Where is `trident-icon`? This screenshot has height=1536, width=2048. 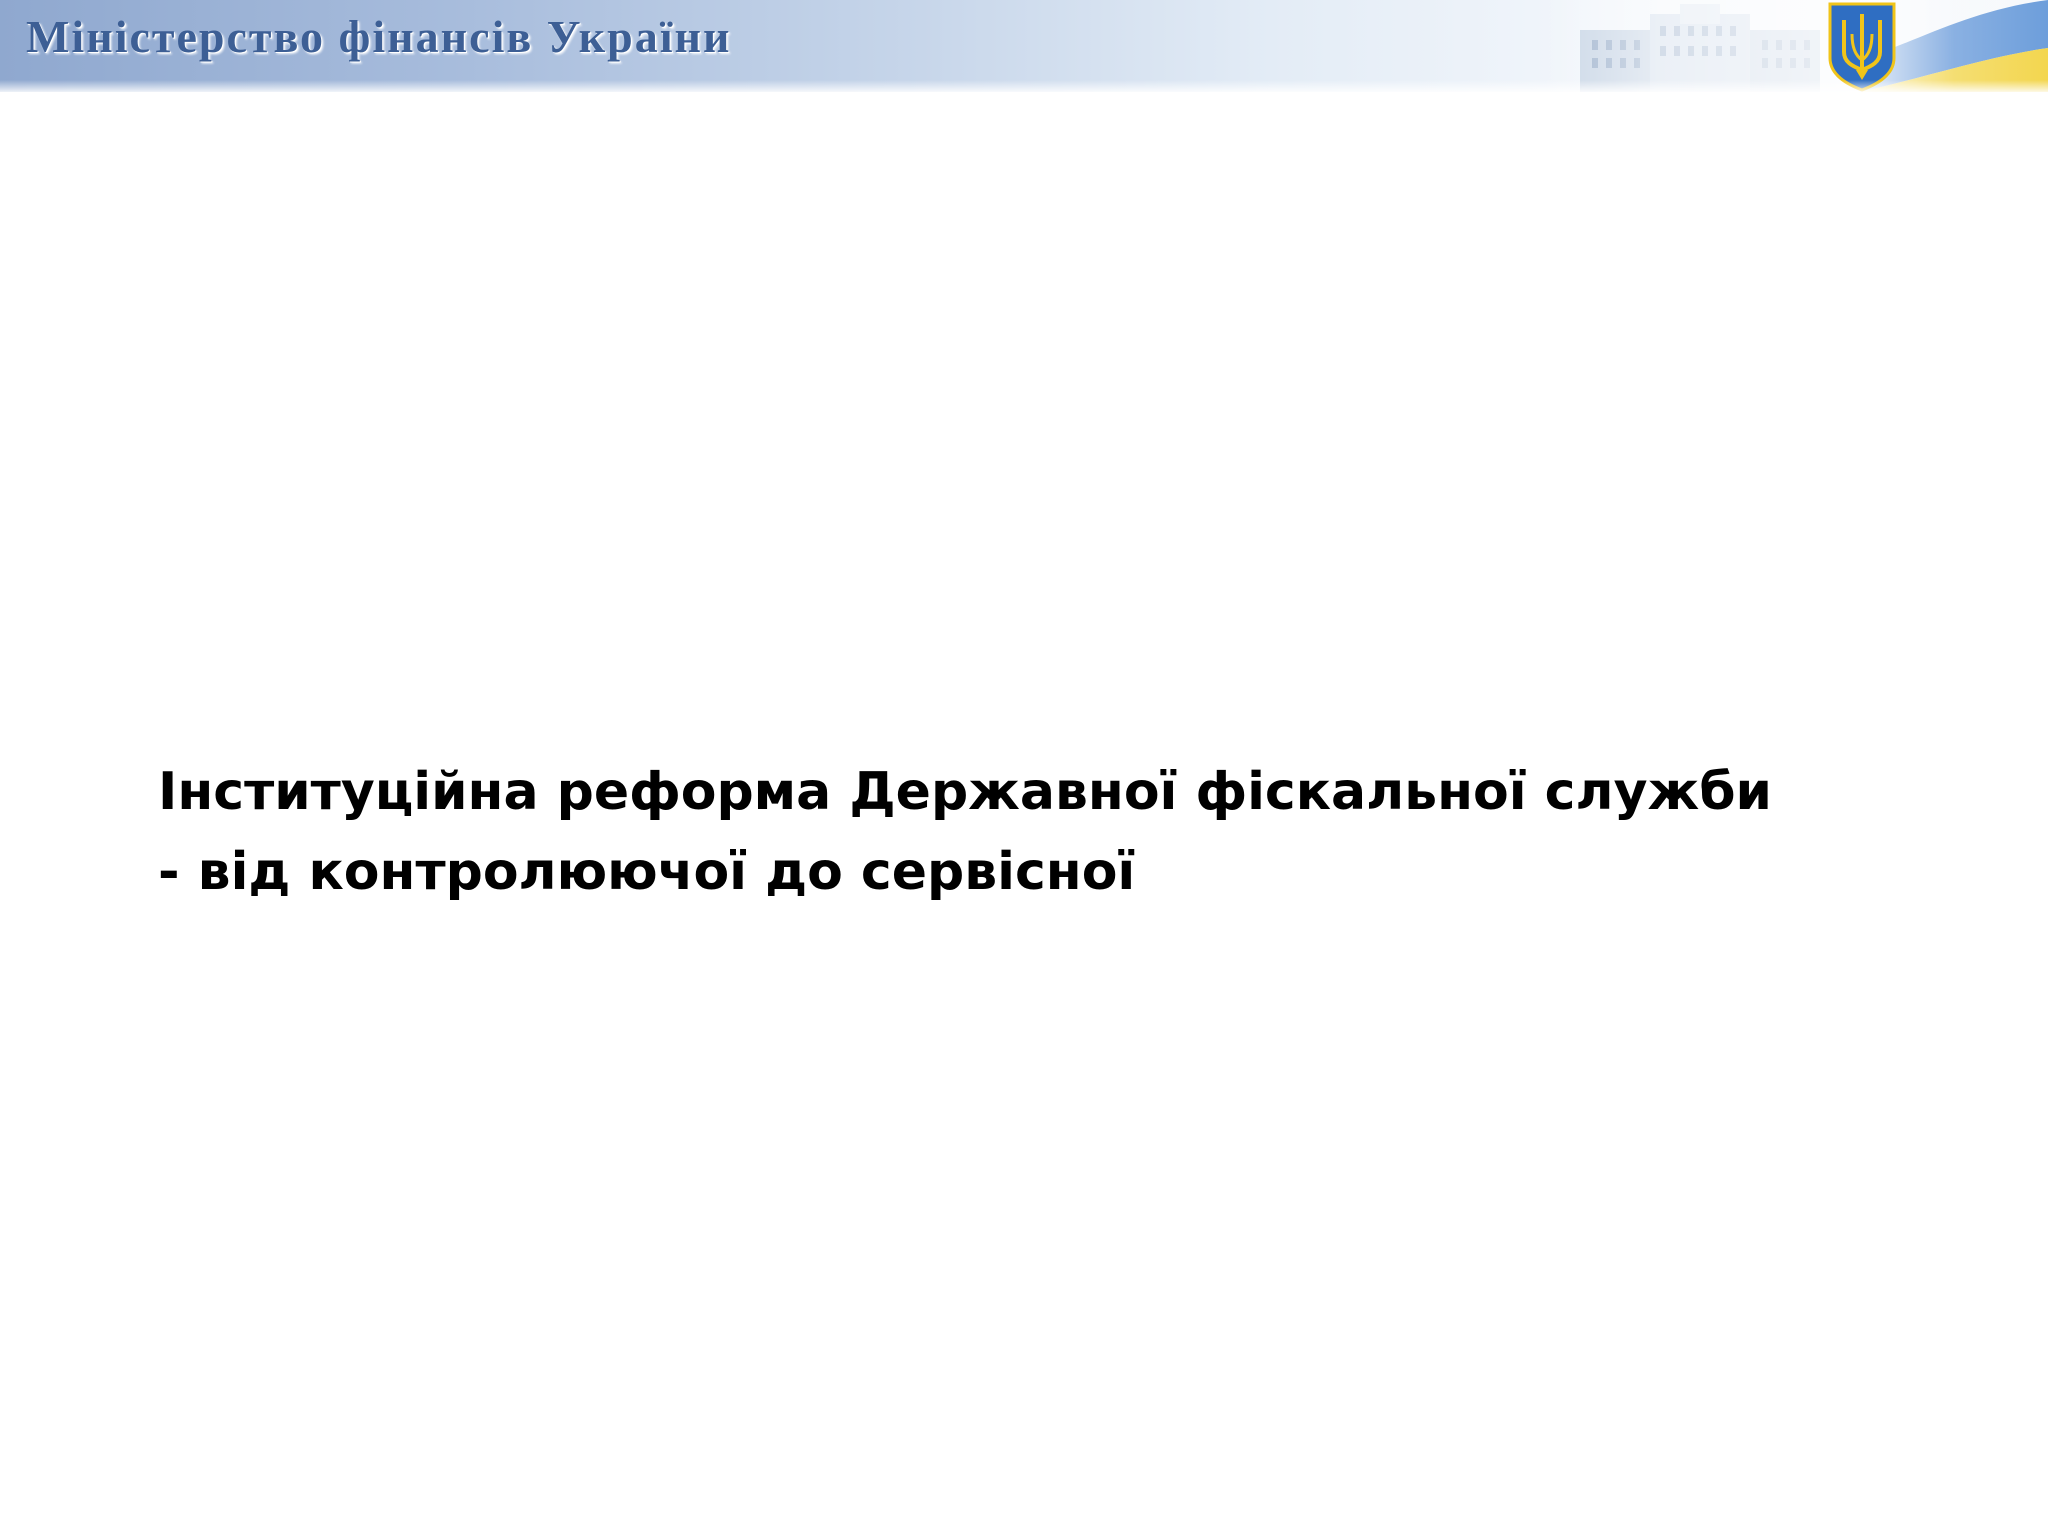
trident-icon is located at coordinates (1862, 47).